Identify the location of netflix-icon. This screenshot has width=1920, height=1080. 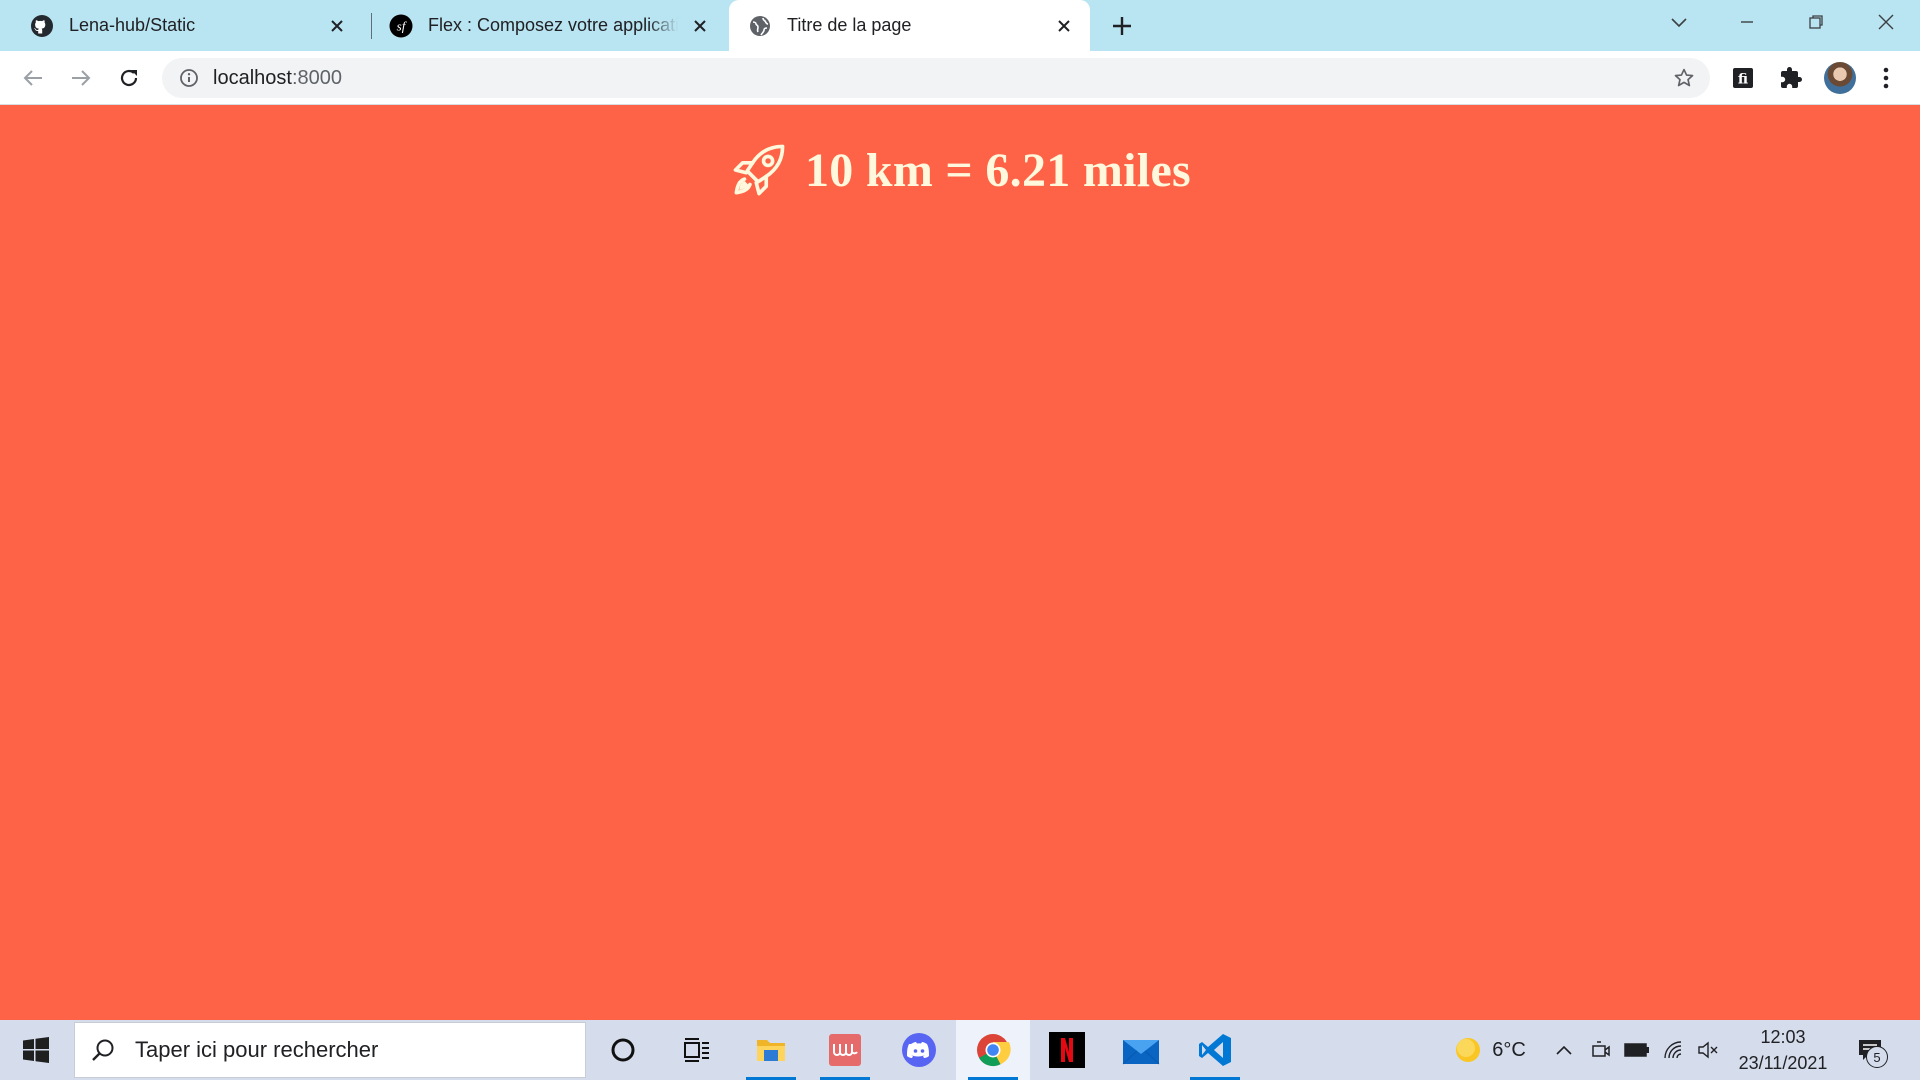
(1067, 1050).